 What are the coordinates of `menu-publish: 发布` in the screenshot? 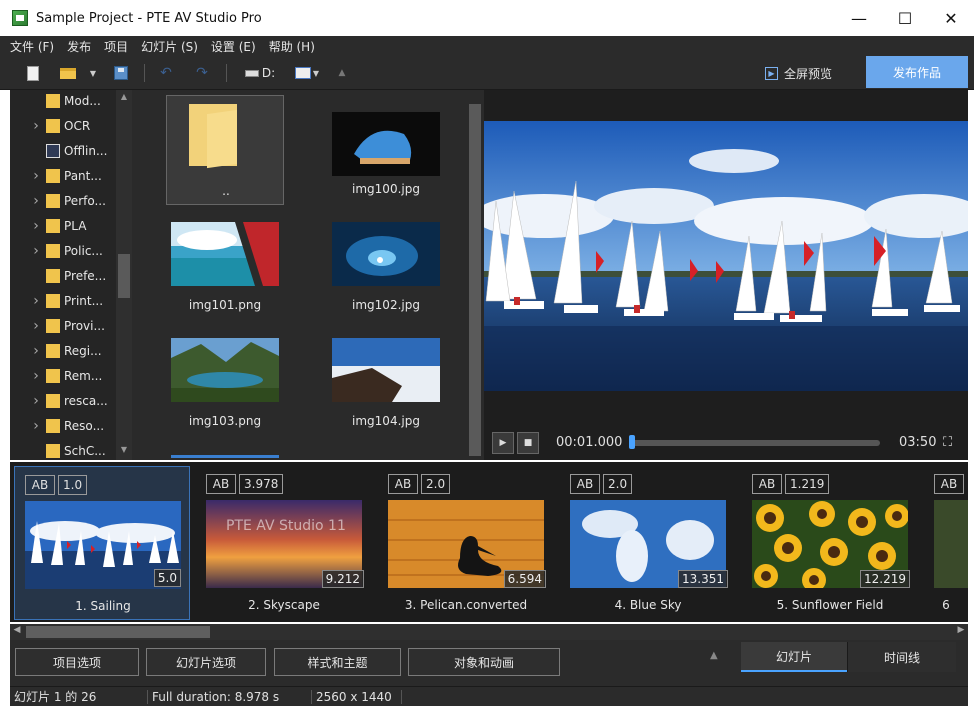 It's located at (79, 46).